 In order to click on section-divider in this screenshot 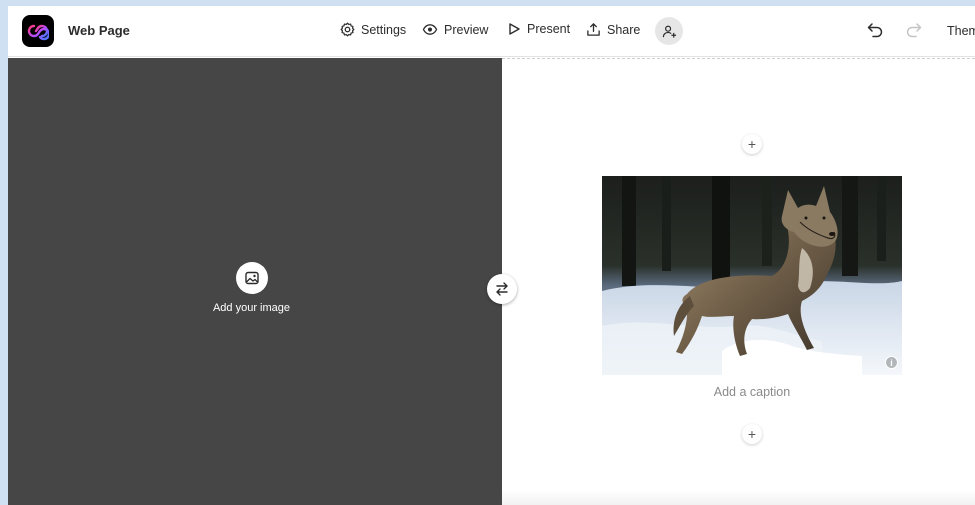, I will do `click(738, 58)`.